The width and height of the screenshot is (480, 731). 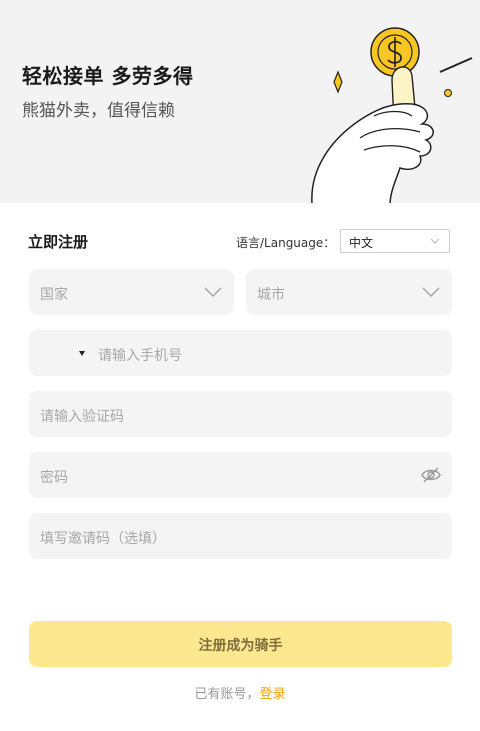 What do you see at coordinates (227, 694) in the screenshot?
I see `login-prompt: 已有账号，` at bounding box center [227, 694].